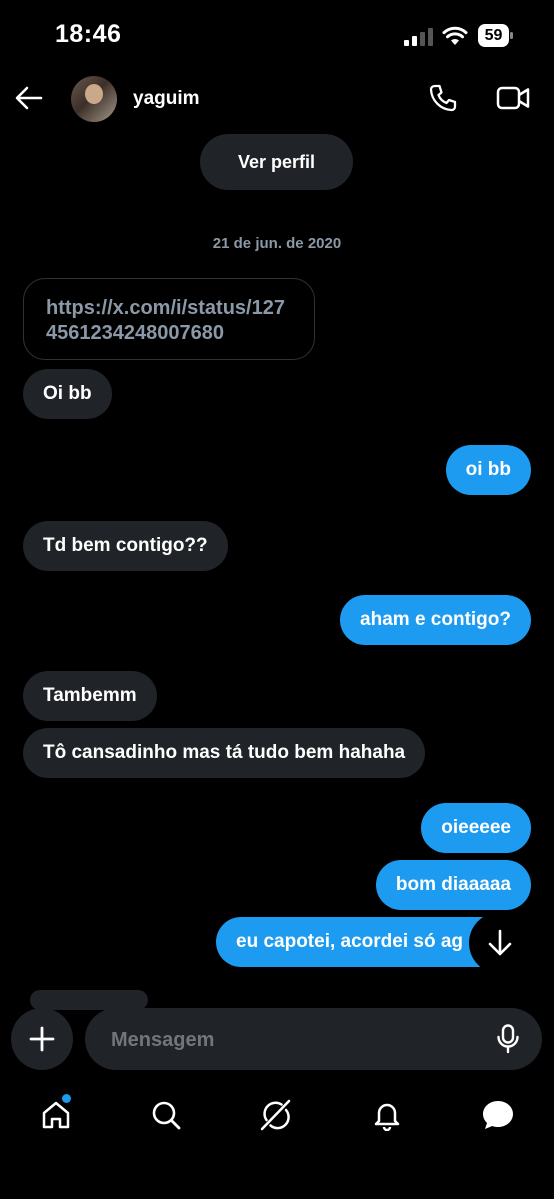  I want to click on received-message: Oi bb, so click(67, 394).